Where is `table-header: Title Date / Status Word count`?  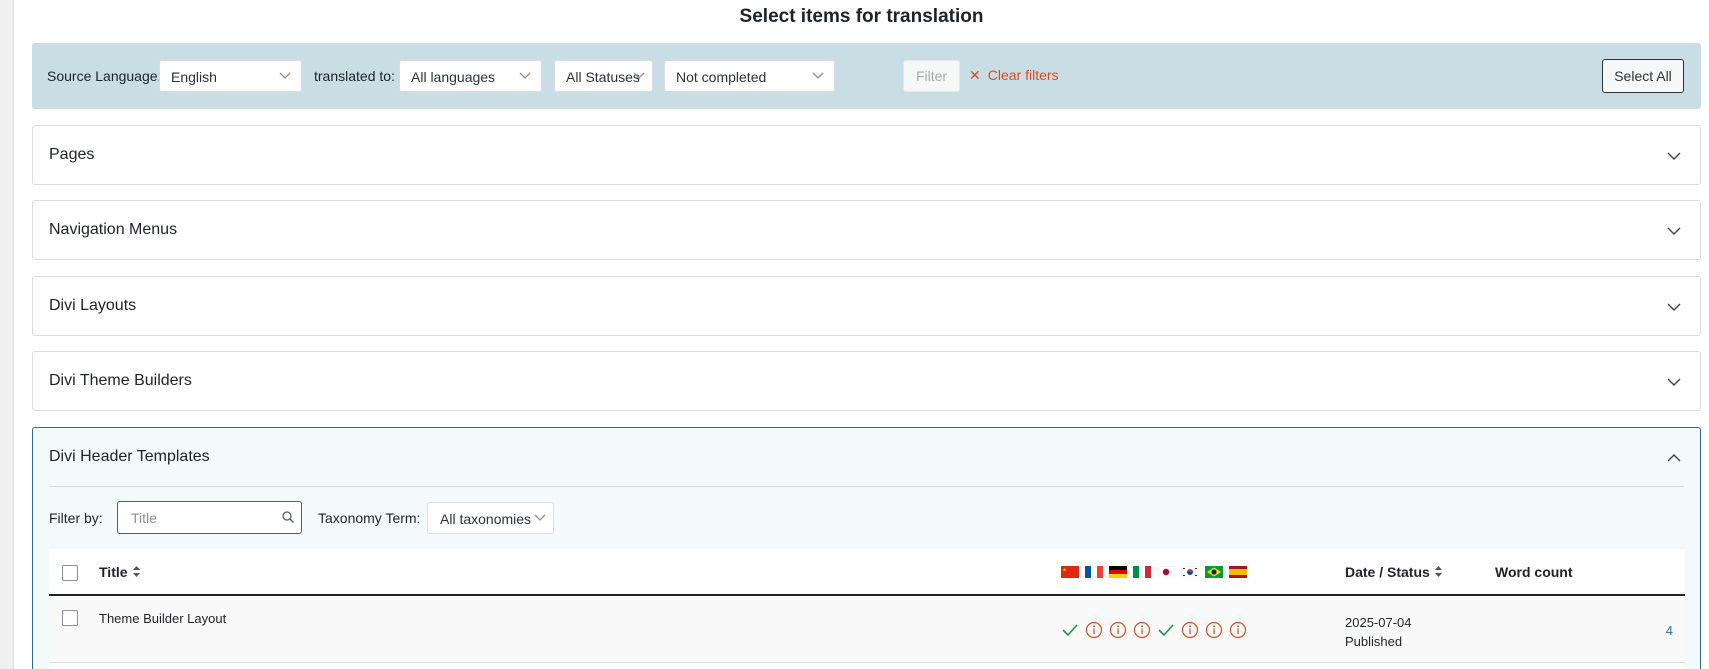
table-header: Title Date / Status Word count is located at coordinates (867, 572).